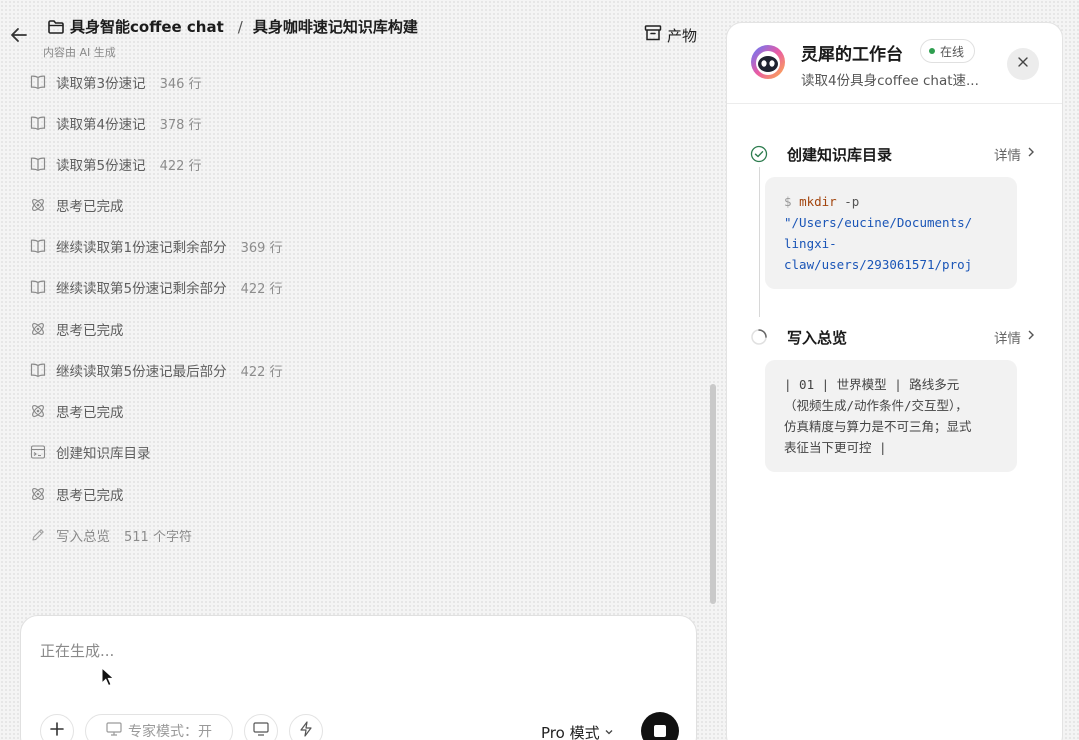  I want to click on quick-action-button, so click(306, 727).